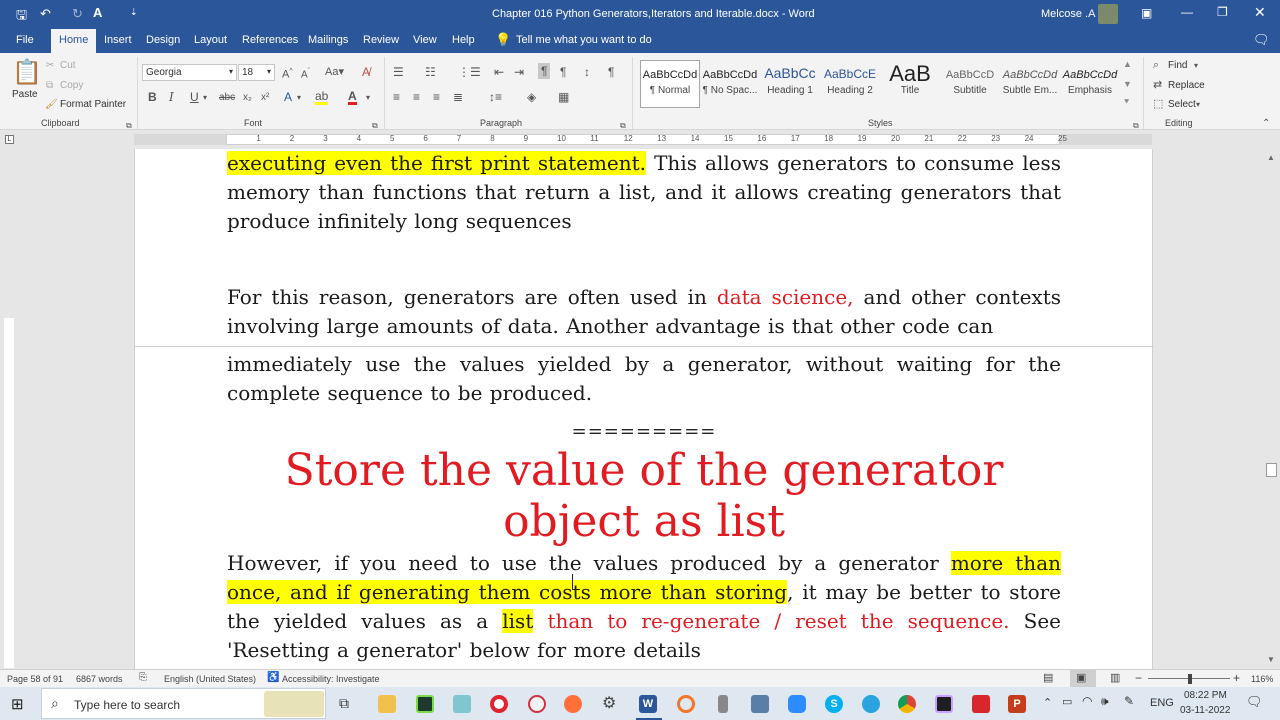 The width and height of the screenshot is (1280, 720). What do you see at coordinates (1156, 65) in the screenshot?
I see `find-icon: ⌕` at bounding box center [1156, 65].